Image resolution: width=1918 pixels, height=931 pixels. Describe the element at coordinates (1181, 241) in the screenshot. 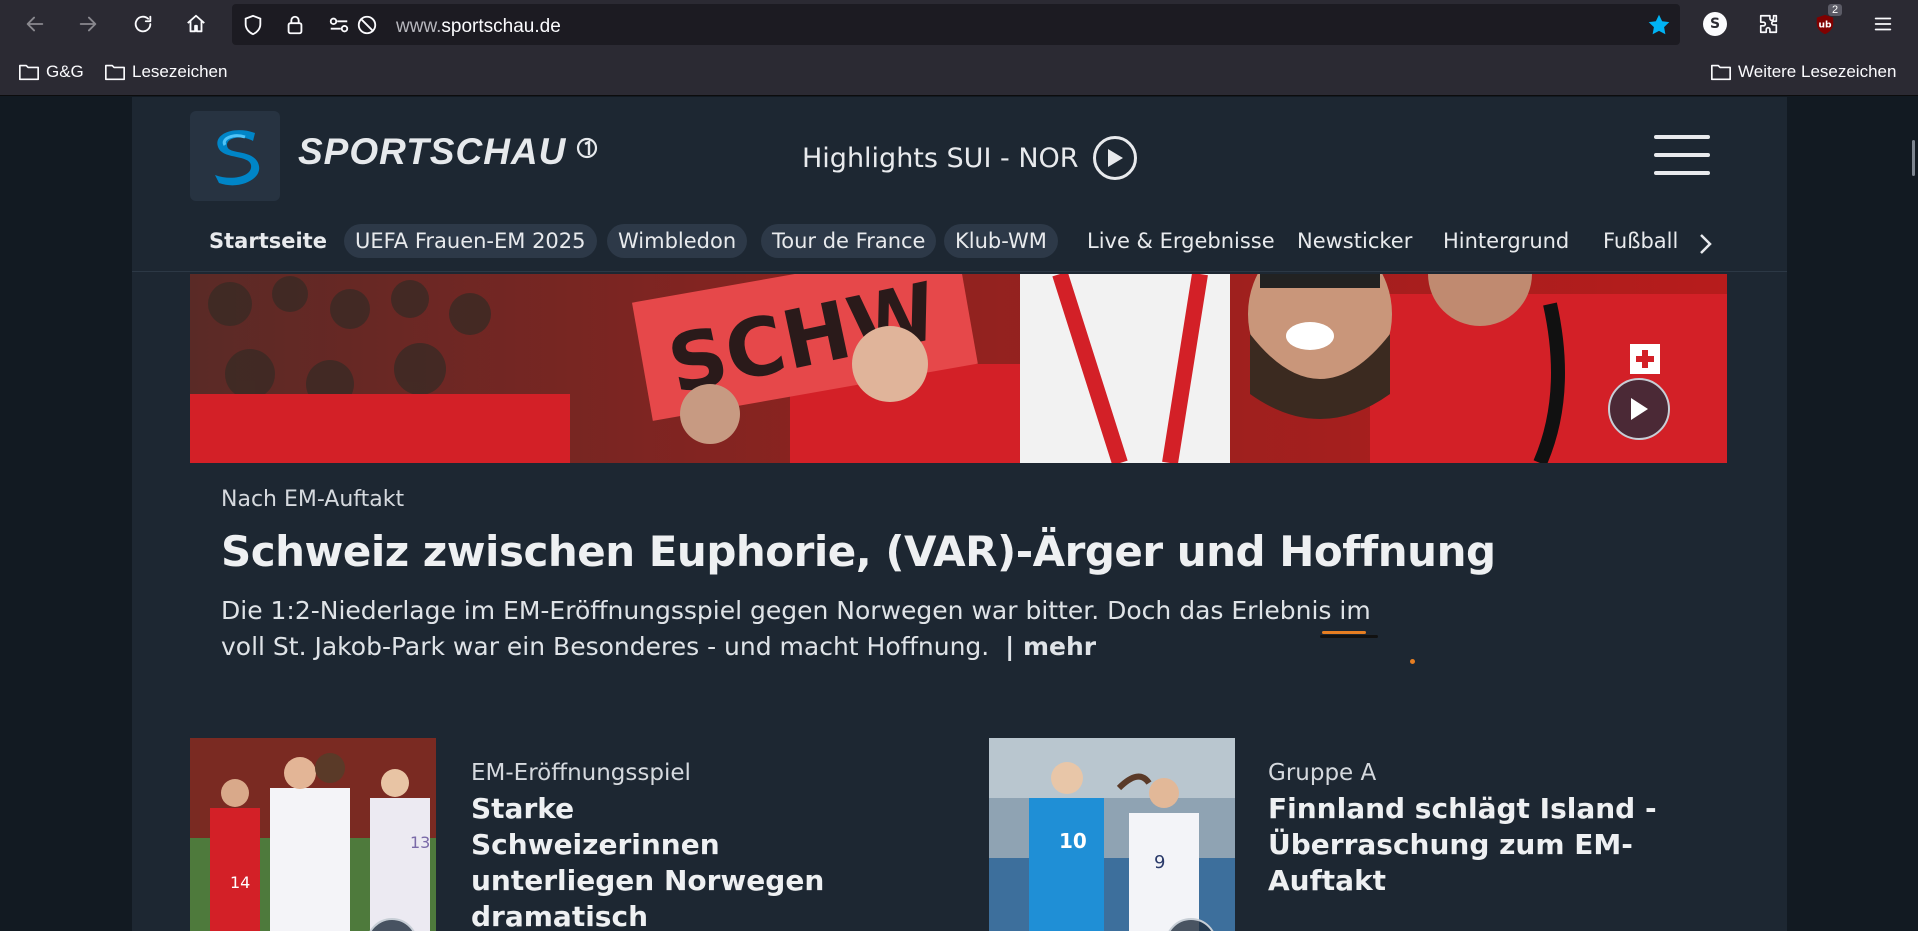

I see `nav-item-live-ergebnisse: Live & Ergebnisse` at that location.